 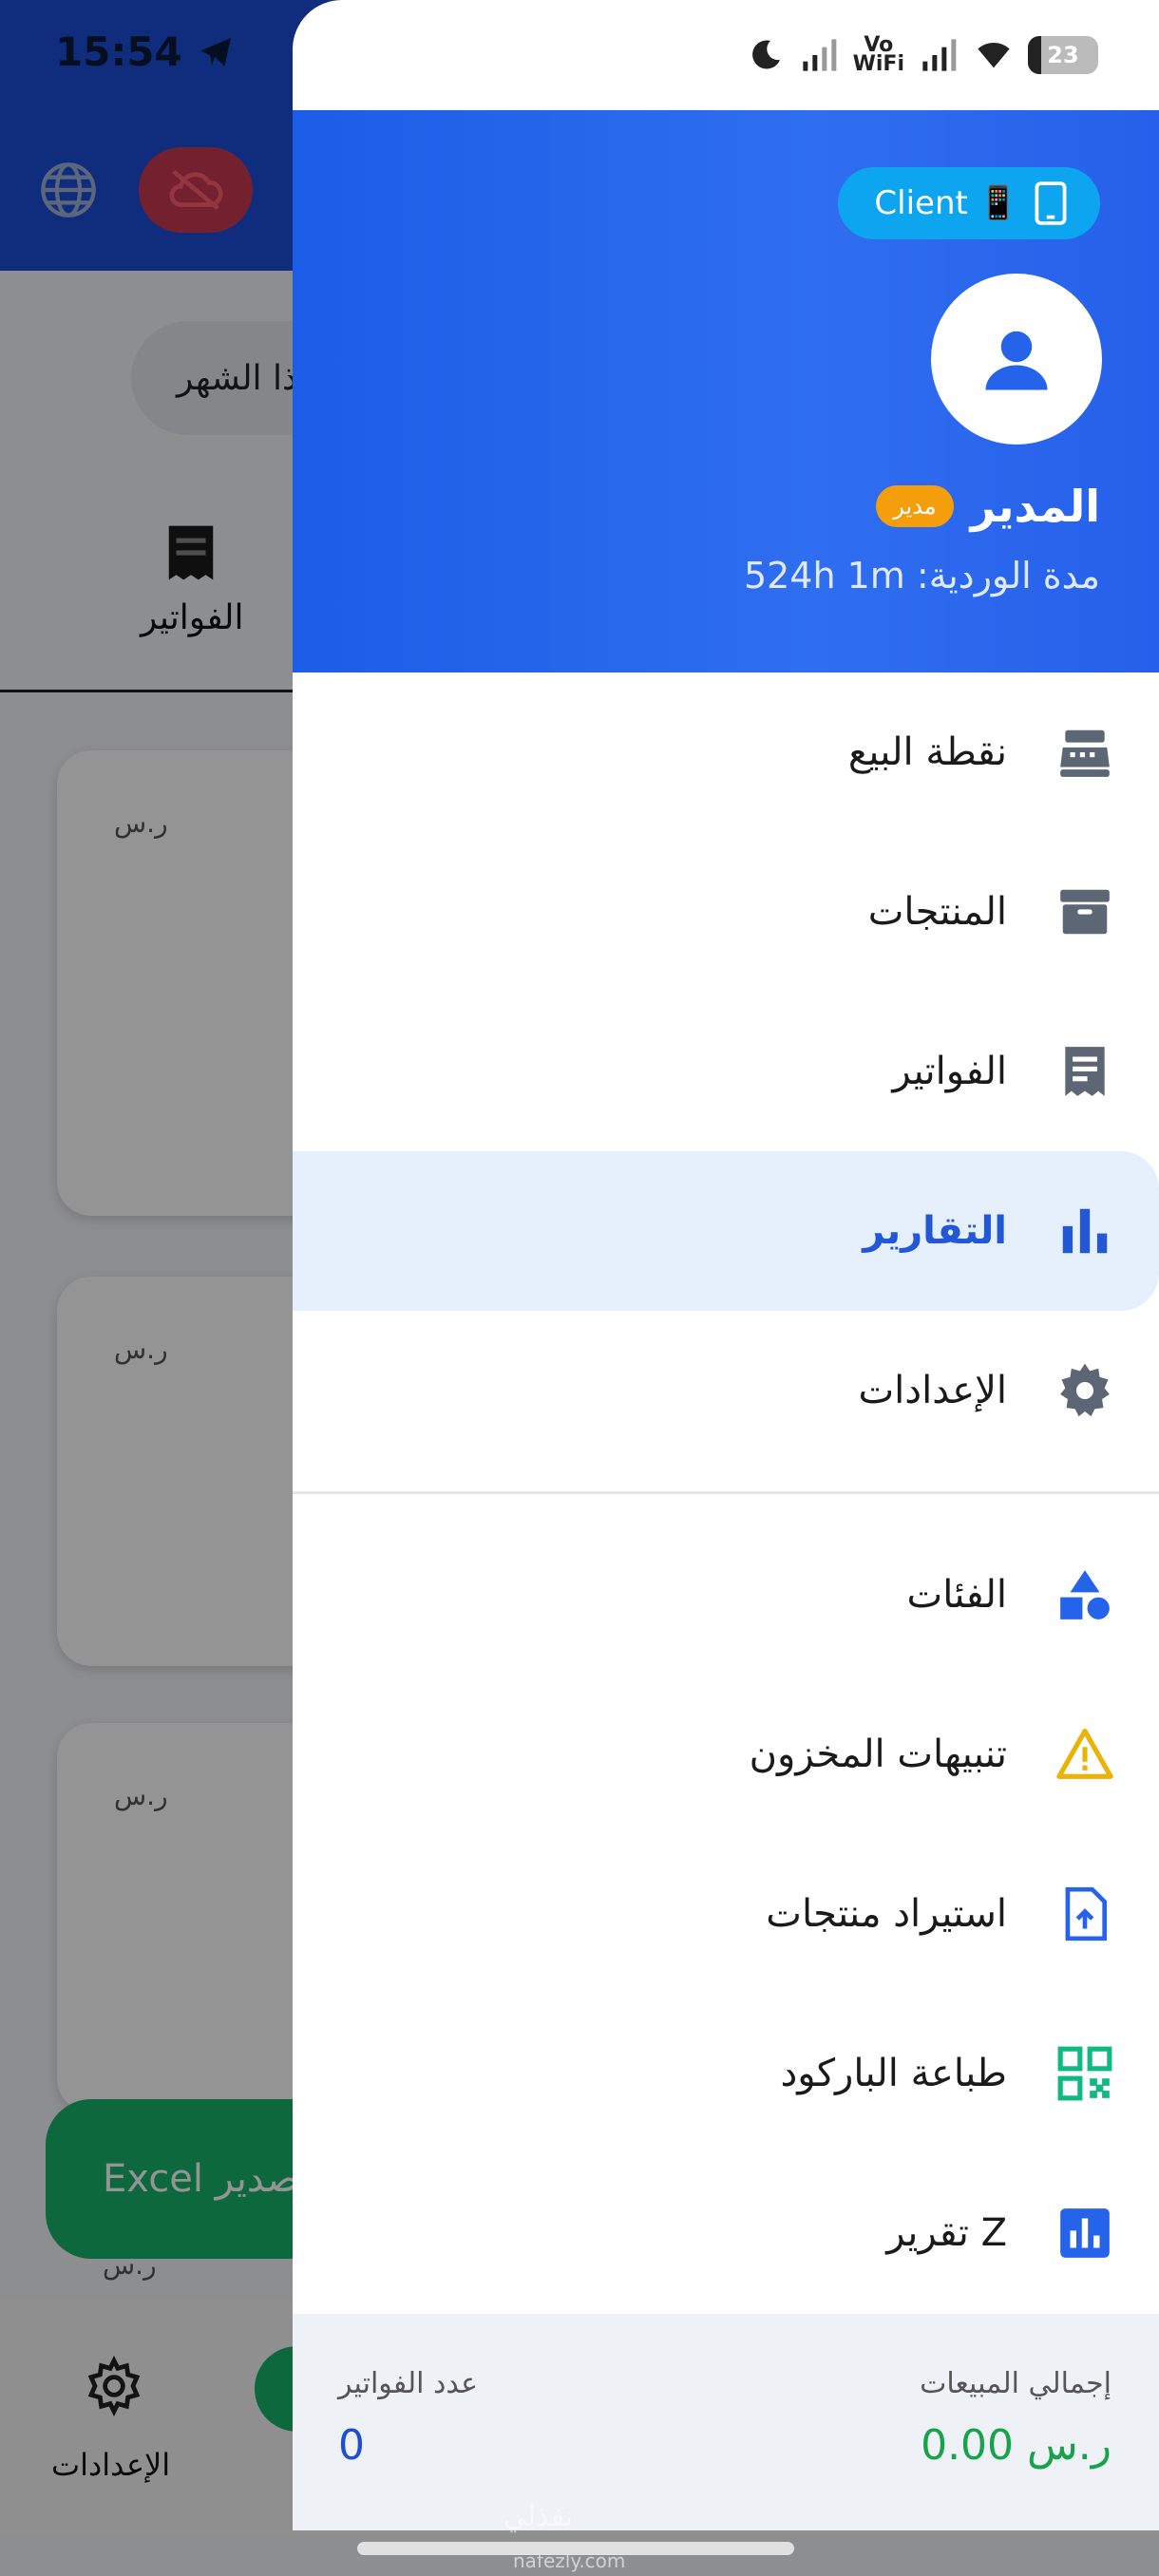 What do you see at coordinates (726, 752) in the screenshot?
I see `menu-item-pos: نقطة البيع` at bounding box center [726, 752].